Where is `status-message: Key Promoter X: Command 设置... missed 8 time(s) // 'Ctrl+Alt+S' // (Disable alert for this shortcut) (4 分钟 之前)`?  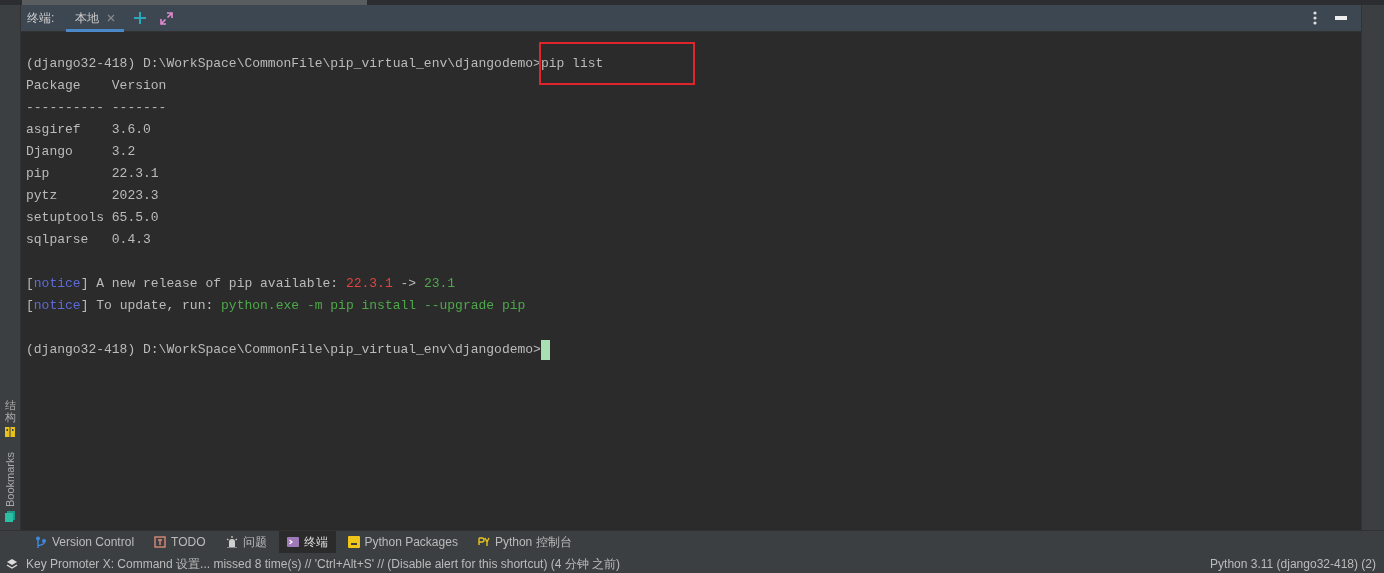 status-message: Key Promoter X: Command 设置... missed 8 time(s) // 'Ctrl+Alt+S' // (Disable alert for this shortcut) (4 分钟 之前) is located at coordinates (323, 564).